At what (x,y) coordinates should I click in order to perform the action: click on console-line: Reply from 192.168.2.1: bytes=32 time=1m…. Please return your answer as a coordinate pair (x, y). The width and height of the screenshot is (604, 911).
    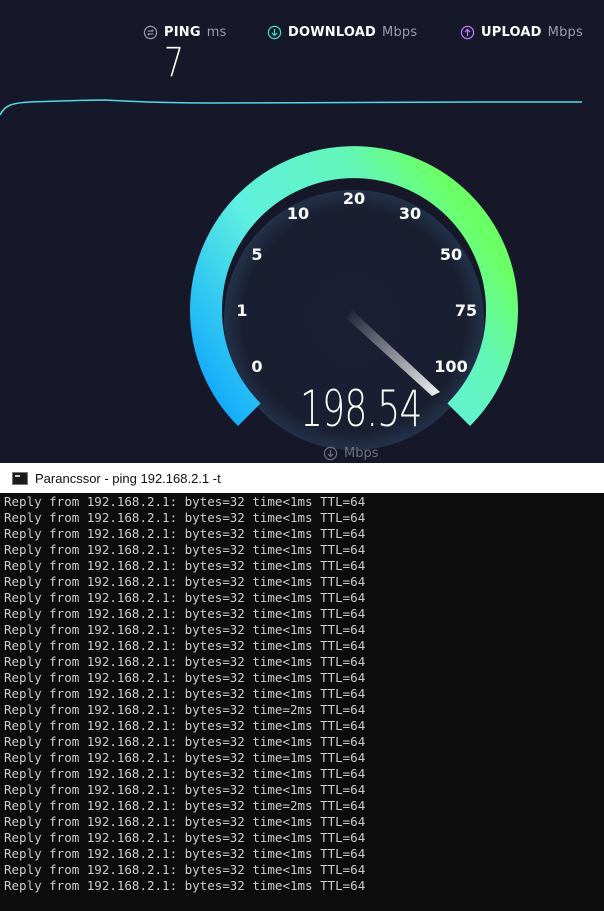
    Looking at the image, I should click on (185, 757).